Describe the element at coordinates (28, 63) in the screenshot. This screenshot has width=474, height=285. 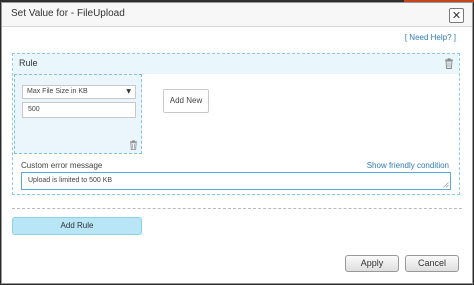
I see `rule-title: Rule` at that location.